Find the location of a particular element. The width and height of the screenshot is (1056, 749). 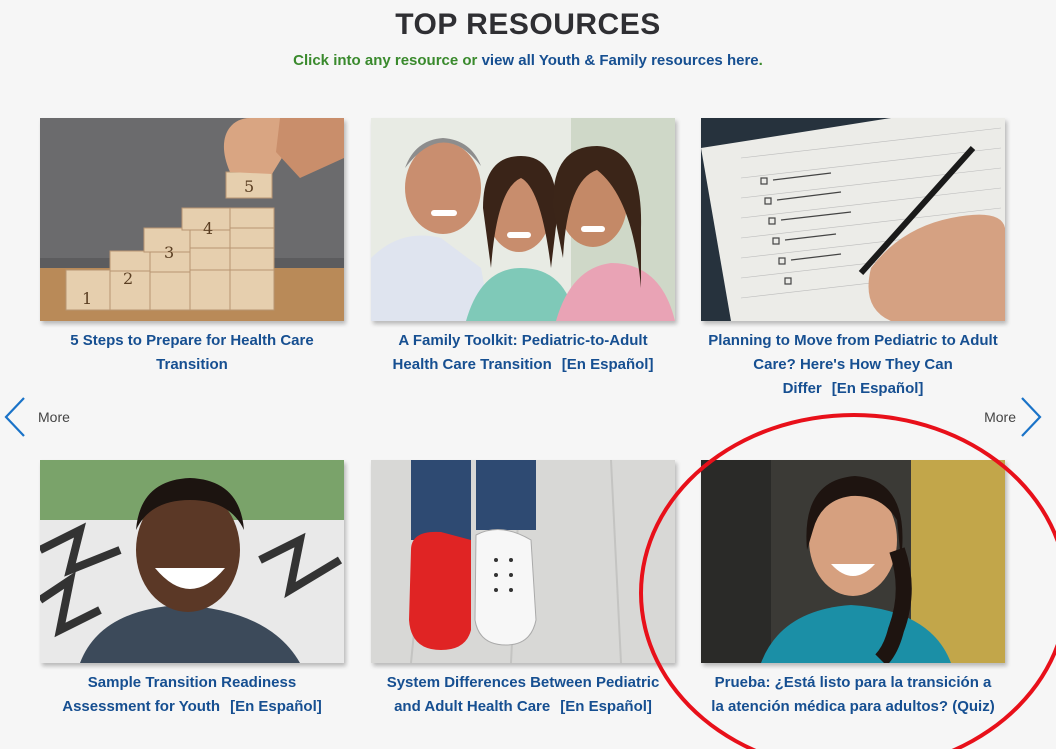

carousel-next-button: More is located at coordinates (1013, 417).